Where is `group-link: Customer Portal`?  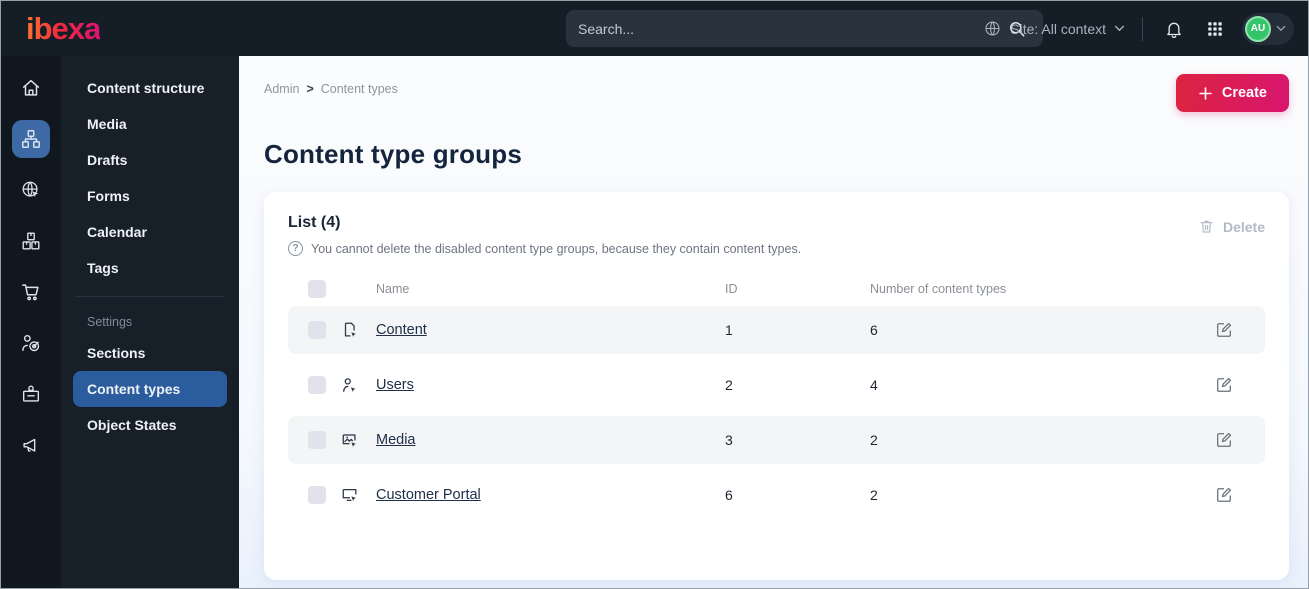 group-link: Customer Portal is located at coordinates (543, 495).